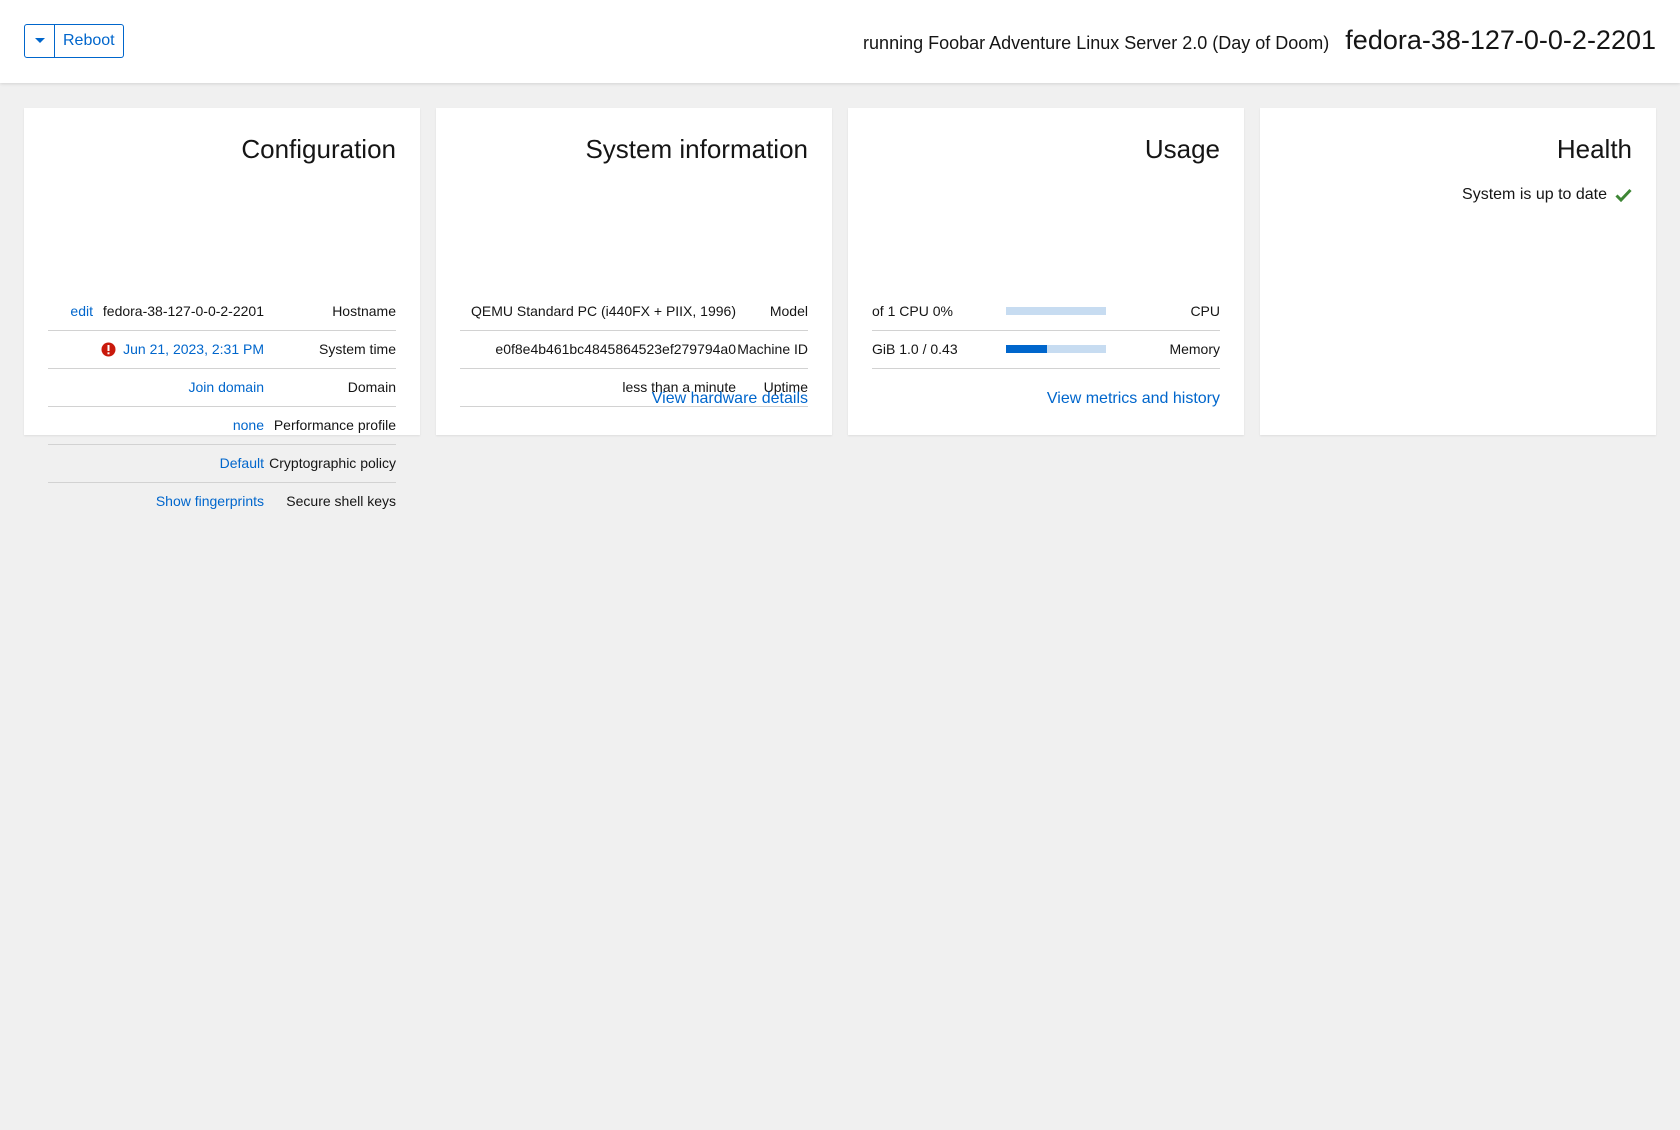 Image resolution: width=1680 pixels, height=1130 pixels. I want to click on cpu-row: of 1 CPU 0% CPU, so click(1046, 311).